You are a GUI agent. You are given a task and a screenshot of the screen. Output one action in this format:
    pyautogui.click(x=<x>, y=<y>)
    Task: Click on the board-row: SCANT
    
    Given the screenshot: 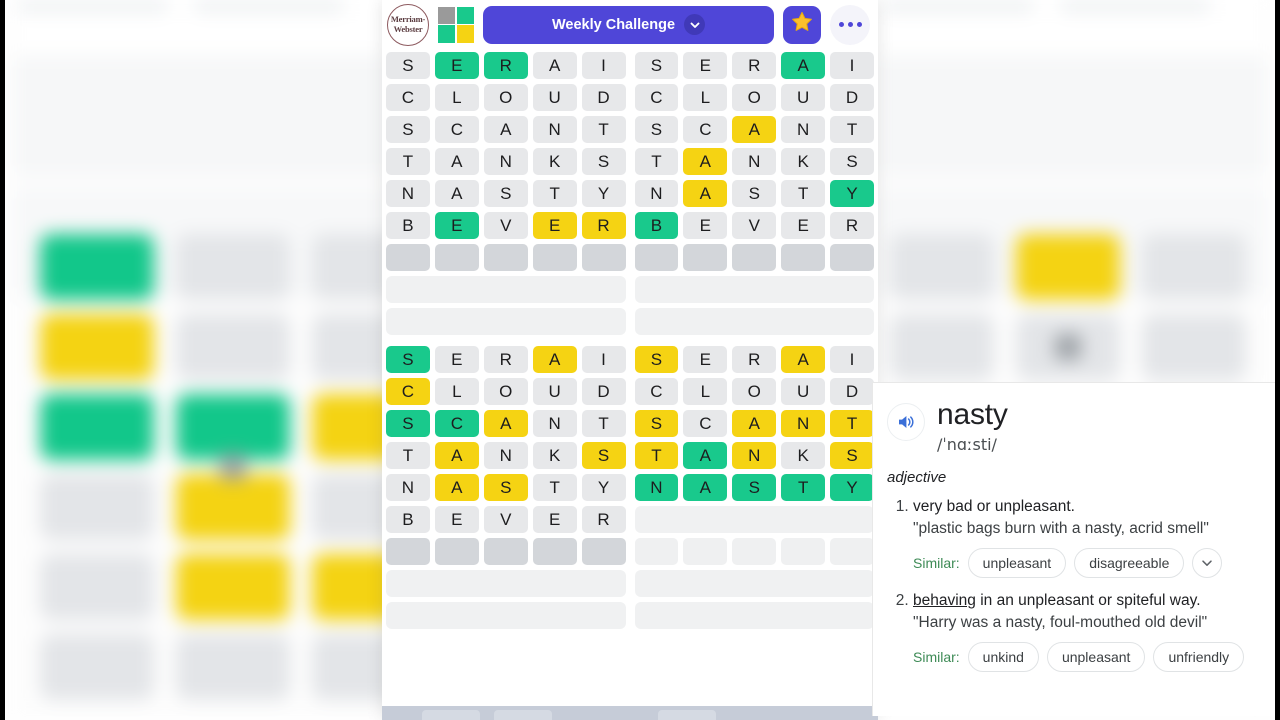 What is the action you would take?
    pyautogui.click(x=754, y=423)
    